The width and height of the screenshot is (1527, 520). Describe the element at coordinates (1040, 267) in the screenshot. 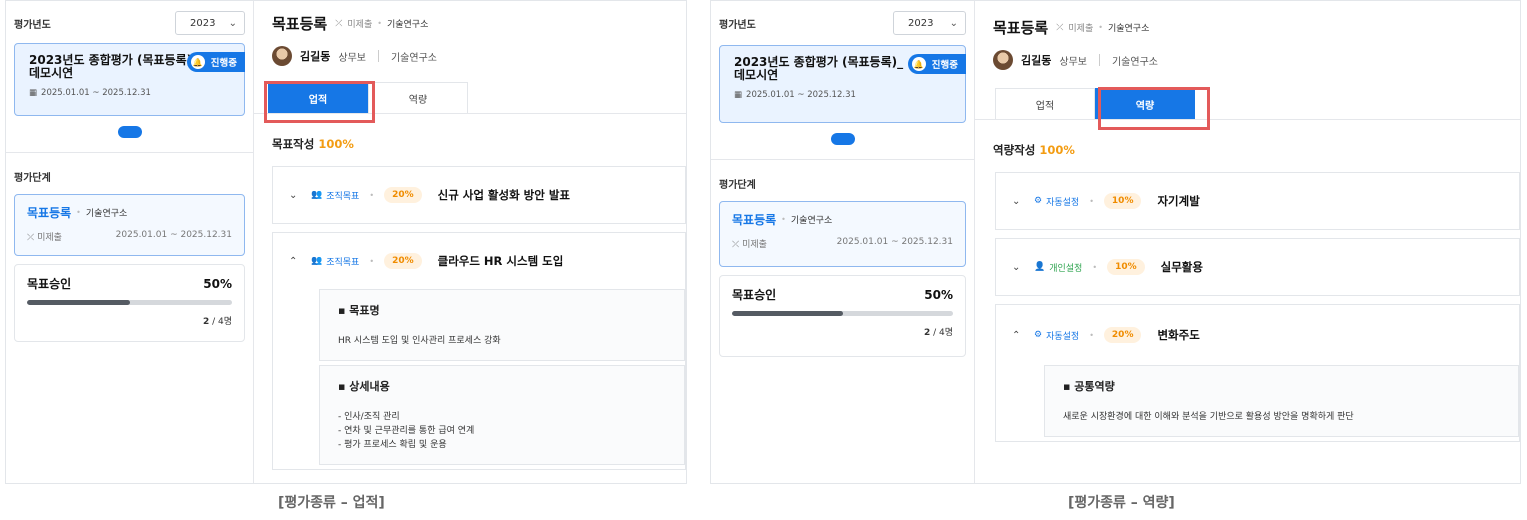

I see `person-icon: 👤` at that location.